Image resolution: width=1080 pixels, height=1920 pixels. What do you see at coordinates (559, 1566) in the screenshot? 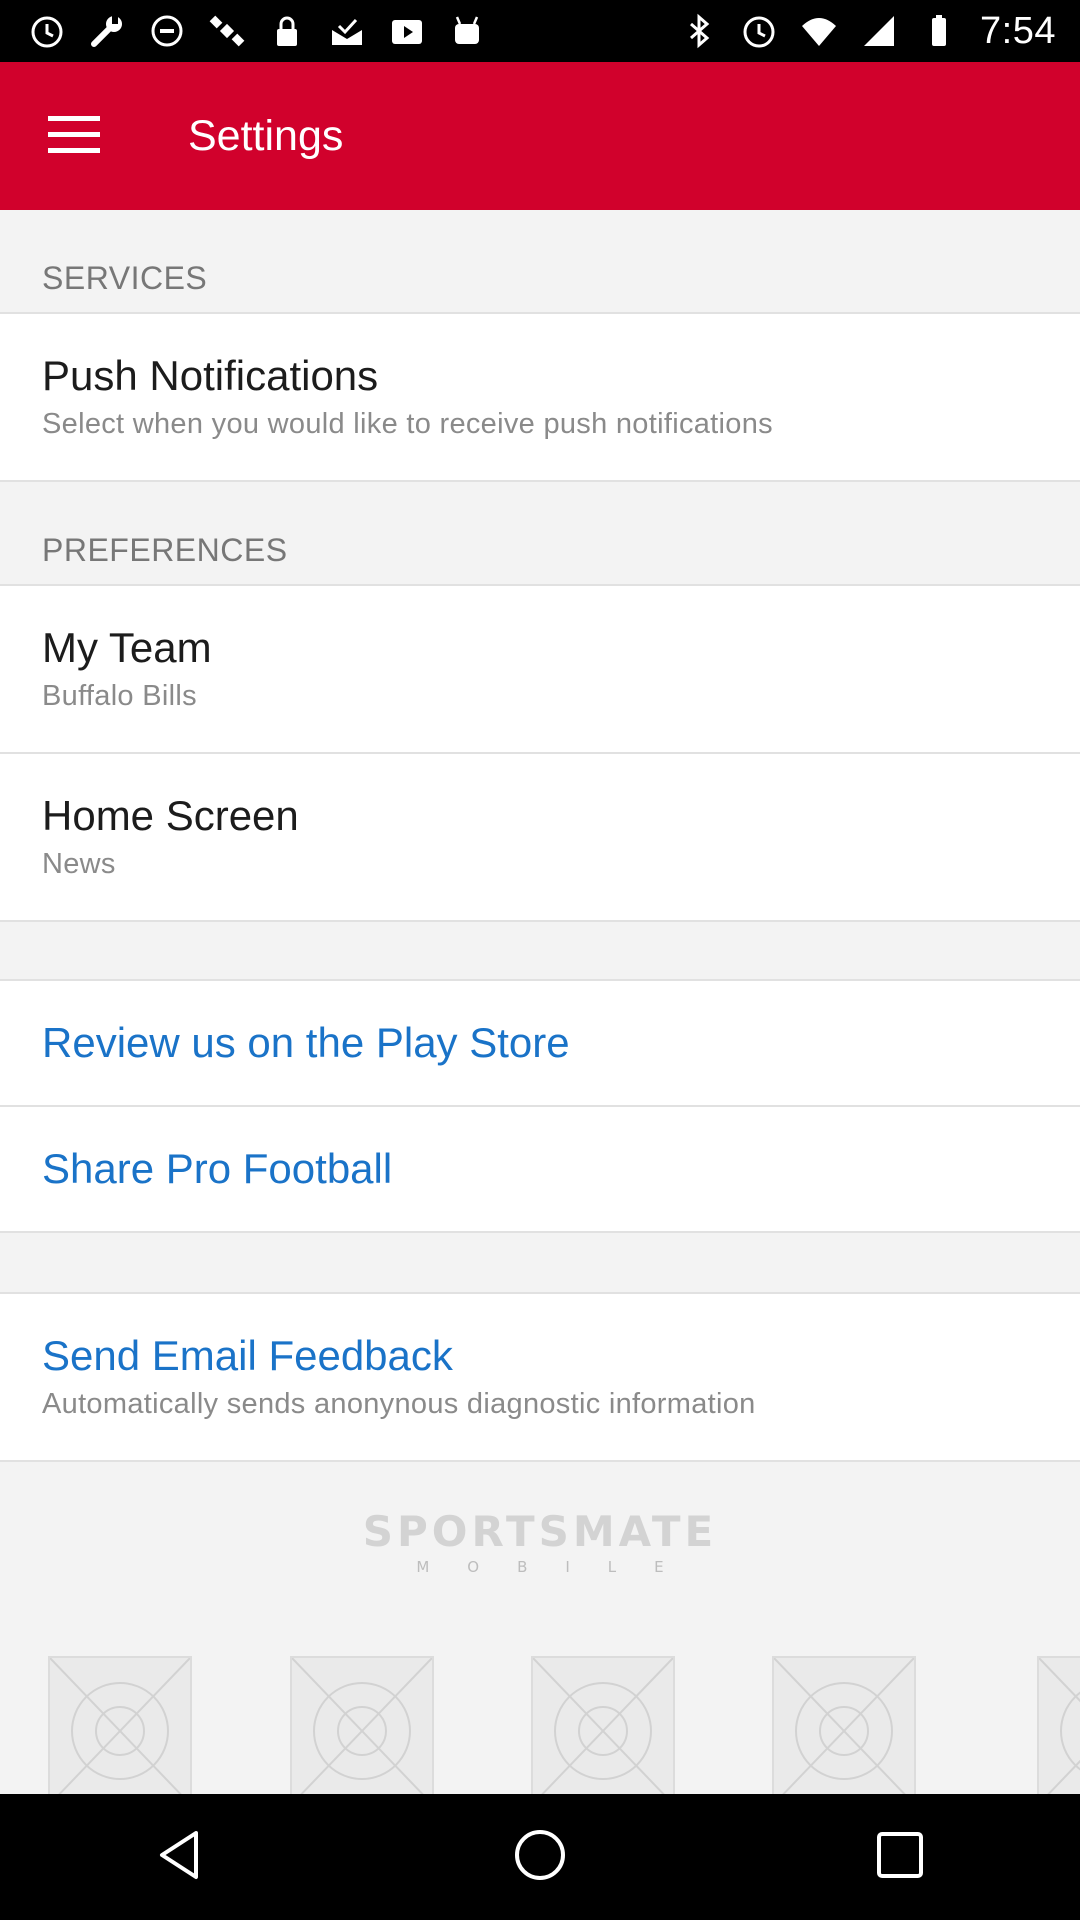
I see `brand-logo-subtext: MOBILE` at bounding box center [559, 1566].